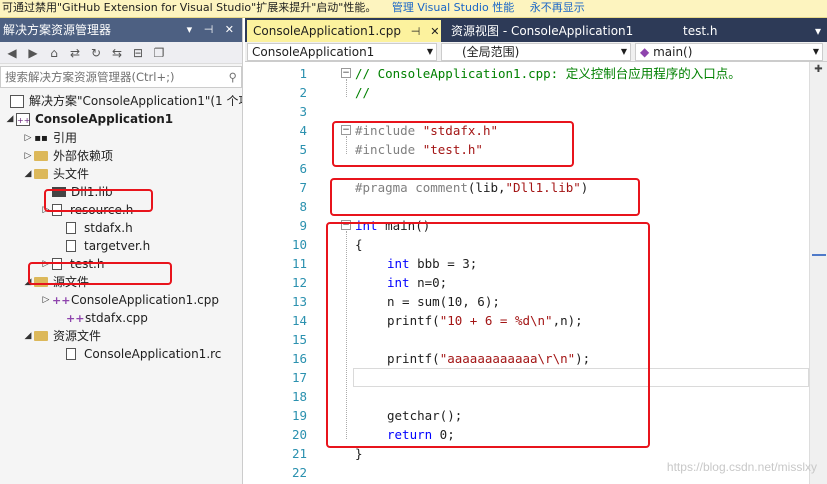  What do you see at coordinates (303, 149) in the screenshot?
I see `line-number: 5` at bounding box center [303, 149].